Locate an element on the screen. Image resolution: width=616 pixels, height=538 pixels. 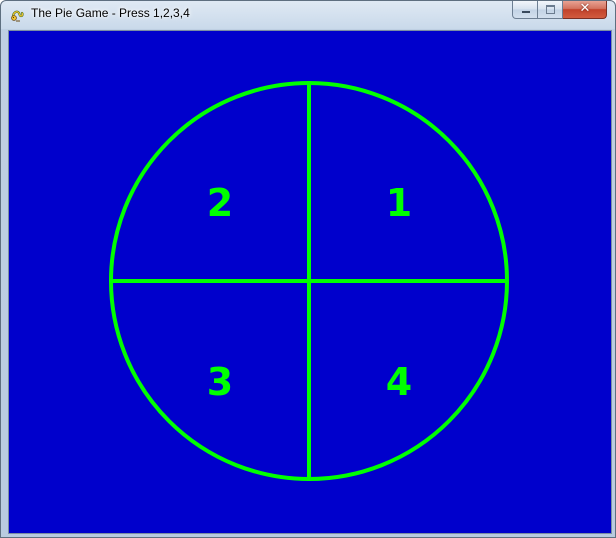
quadrant-label-2: 2 is located at coordinates (220, 203).